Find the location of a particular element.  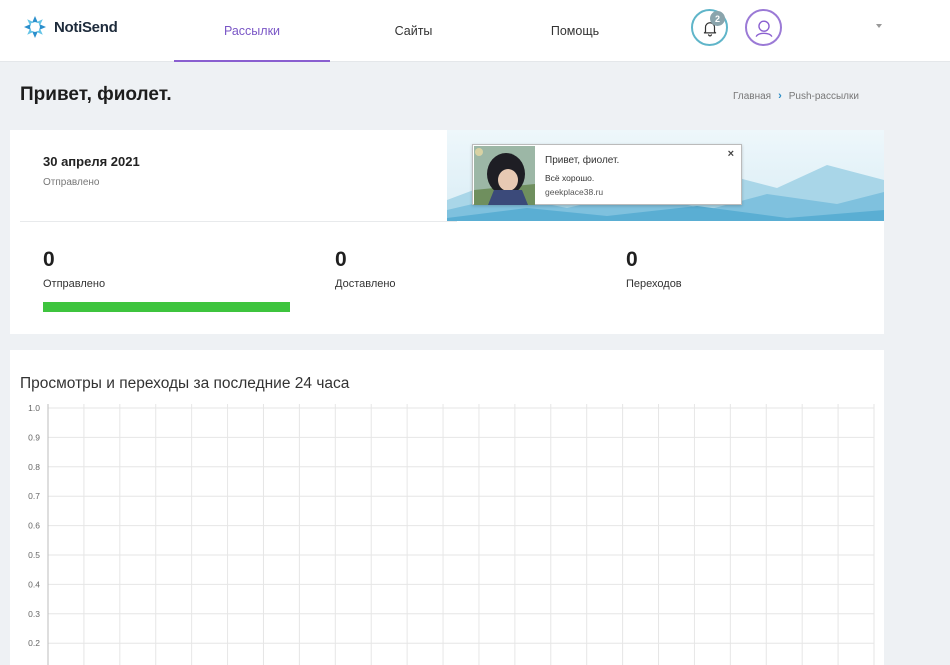

y-tick-label: 0.4 is located at coordinates (34, 584).